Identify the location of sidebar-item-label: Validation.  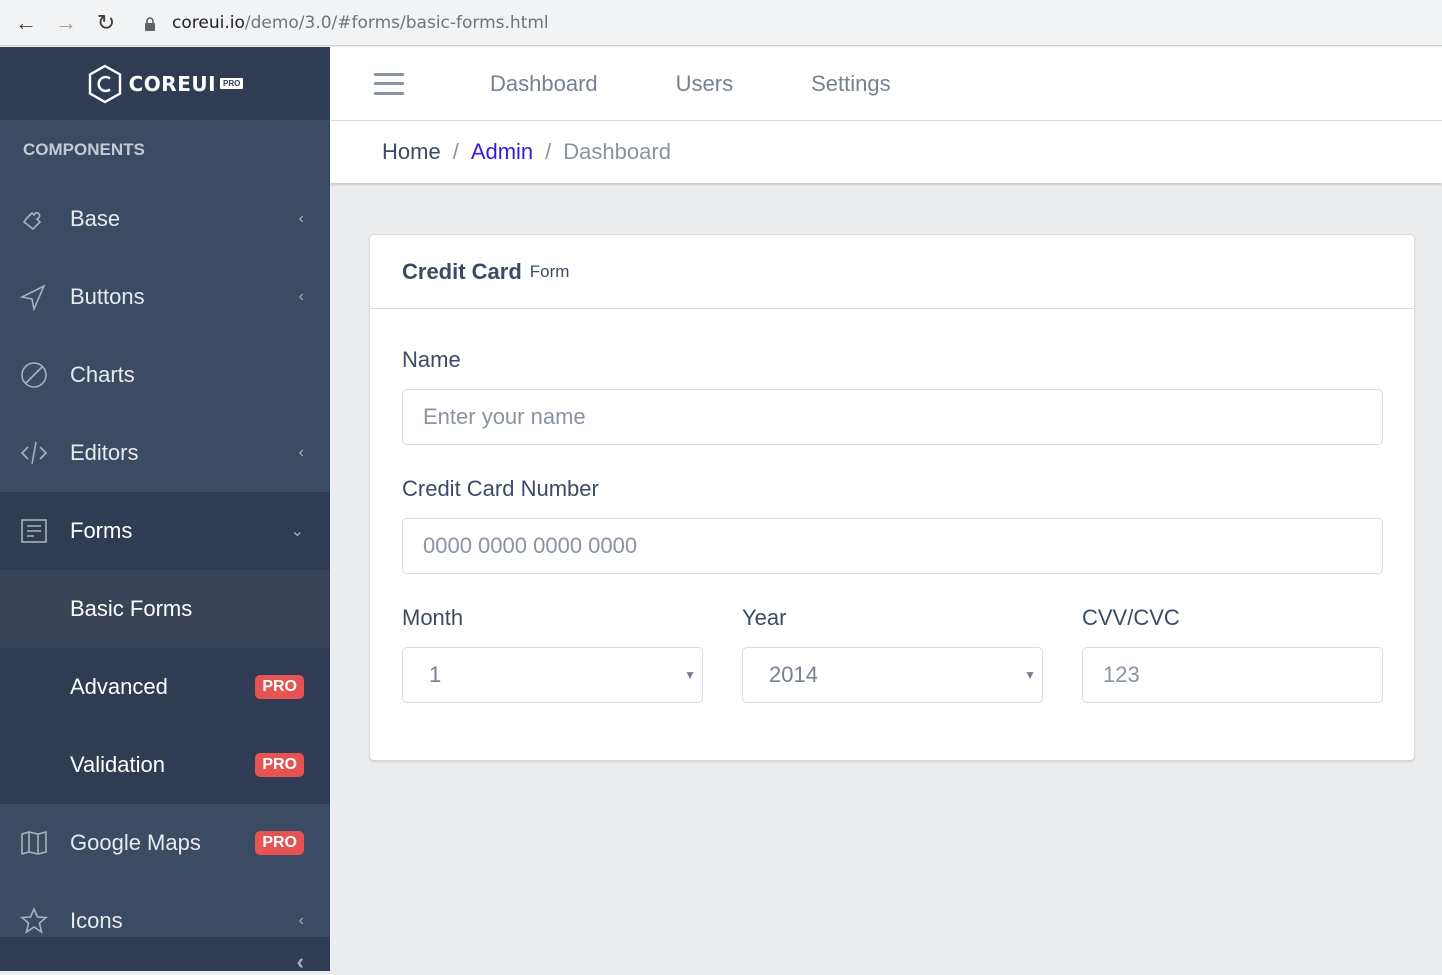
(117, 764).